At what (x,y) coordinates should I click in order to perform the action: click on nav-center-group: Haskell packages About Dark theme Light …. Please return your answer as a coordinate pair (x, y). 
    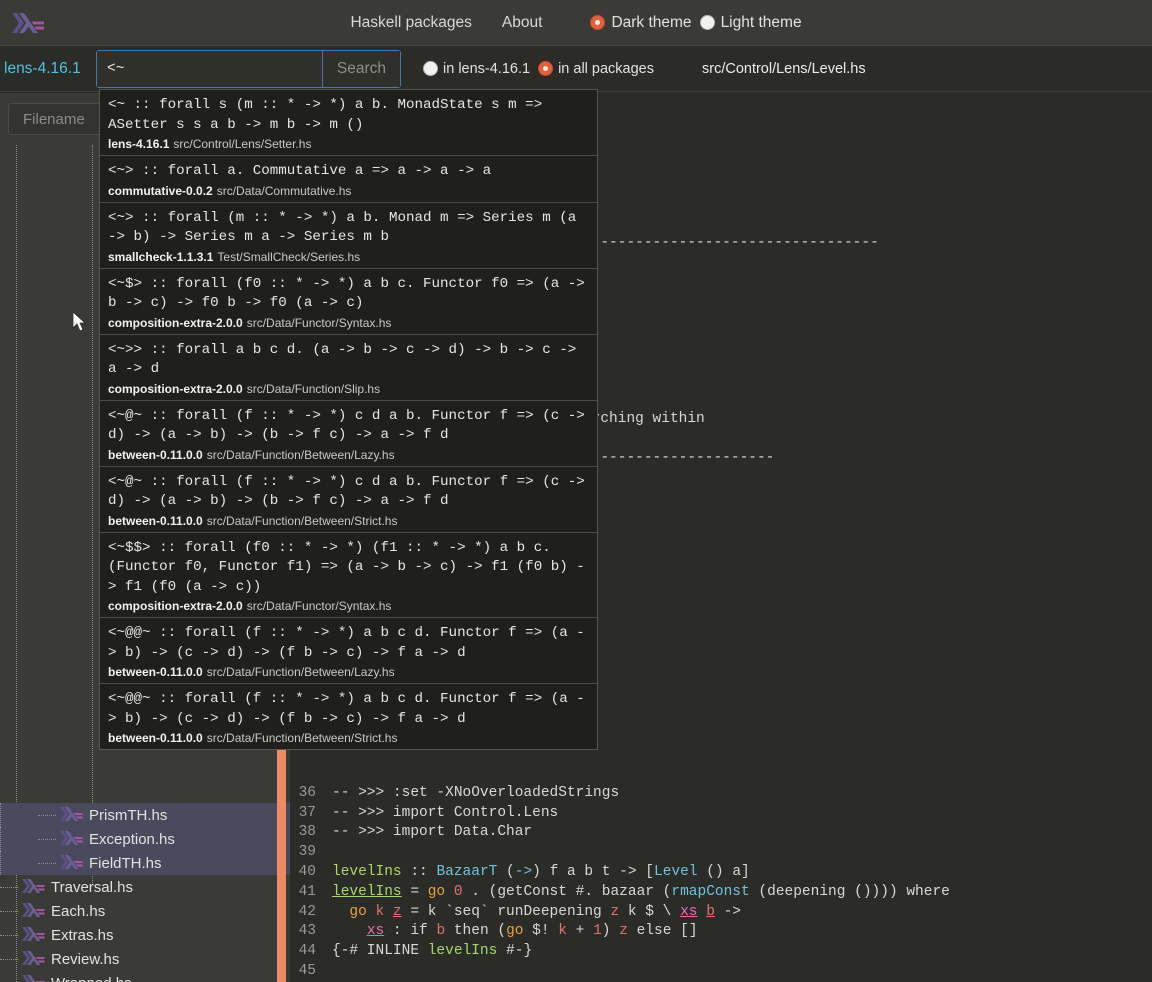
    Looking at the image, I should click on (576, 23).